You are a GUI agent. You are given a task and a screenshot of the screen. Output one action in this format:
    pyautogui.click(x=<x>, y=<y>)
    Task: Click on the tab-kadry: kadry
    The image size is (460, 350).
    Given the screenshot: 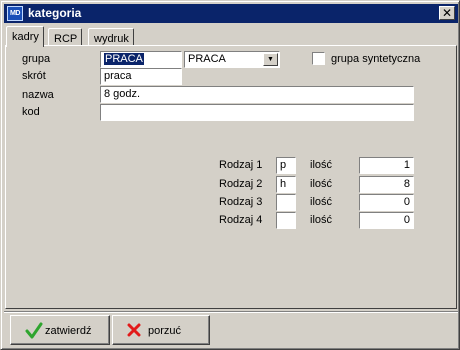 What is the action you would take?
    pyautogui.click(x=25, y=36)
    